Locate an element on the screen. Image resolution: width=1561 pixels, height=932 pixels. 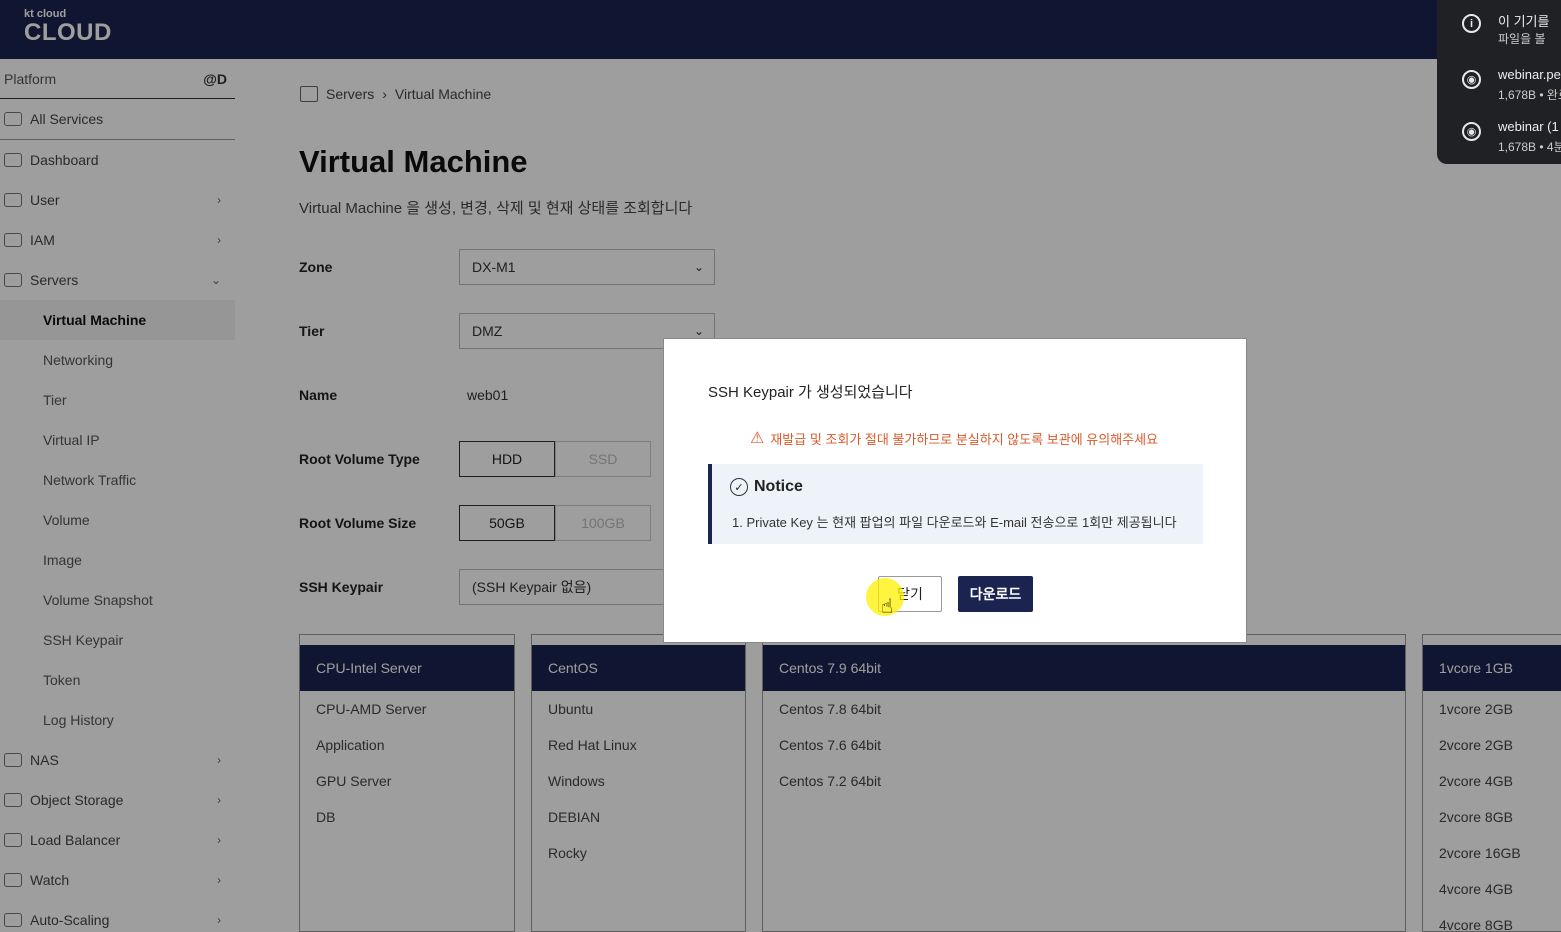
check-circle-icon: ✓ is located at coordinates (739, 487).